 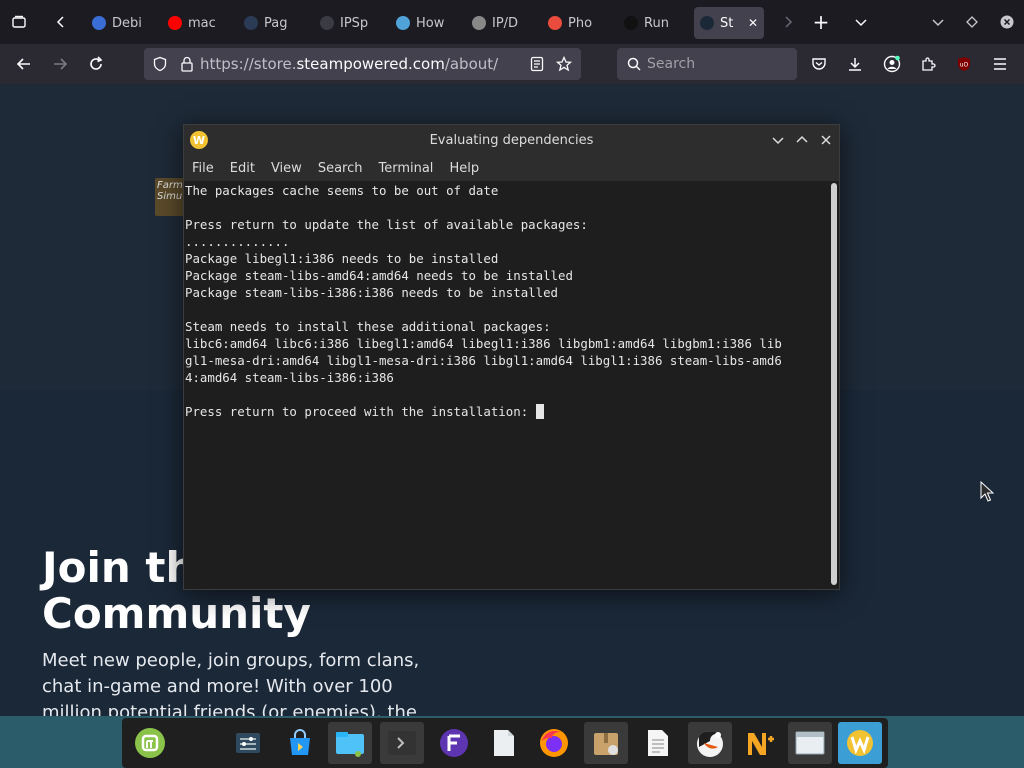 I want to click on chevron-down-icon, so click(x=861, y=23).